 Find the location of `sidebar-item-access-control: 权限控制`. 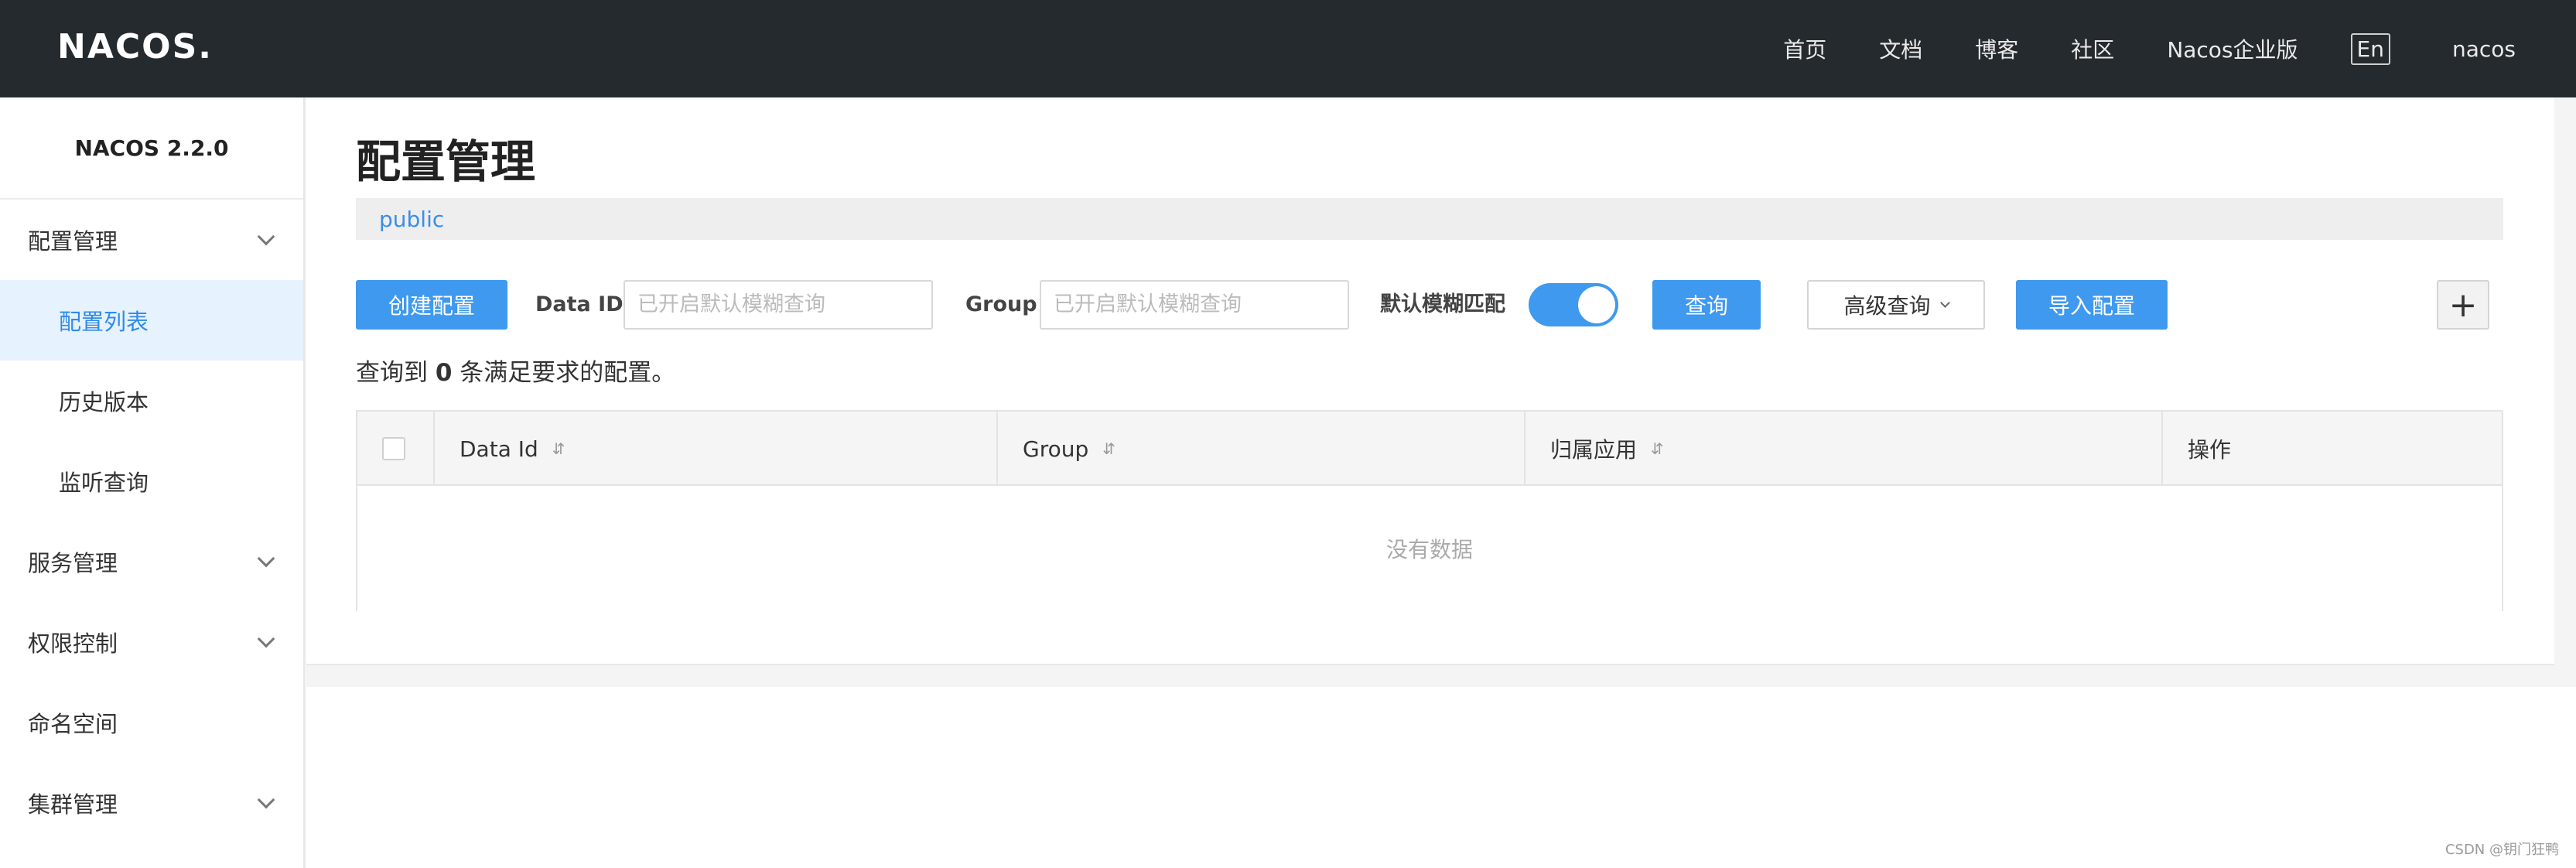

sidebar-item-access-control: 权限控制 is located at coordinates (151, 642).